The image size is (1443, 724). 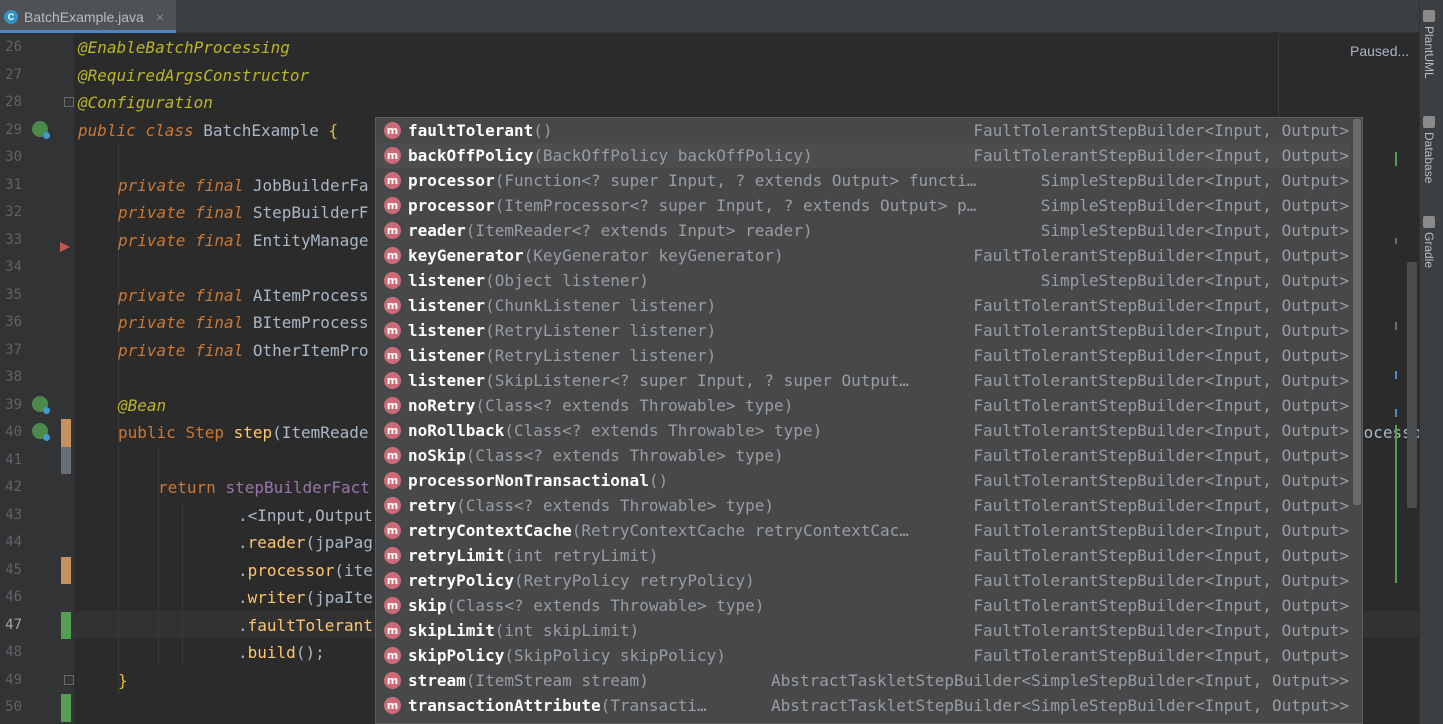 I want to click on tool-gradle: Gradle, so click(x=1429, y=242).